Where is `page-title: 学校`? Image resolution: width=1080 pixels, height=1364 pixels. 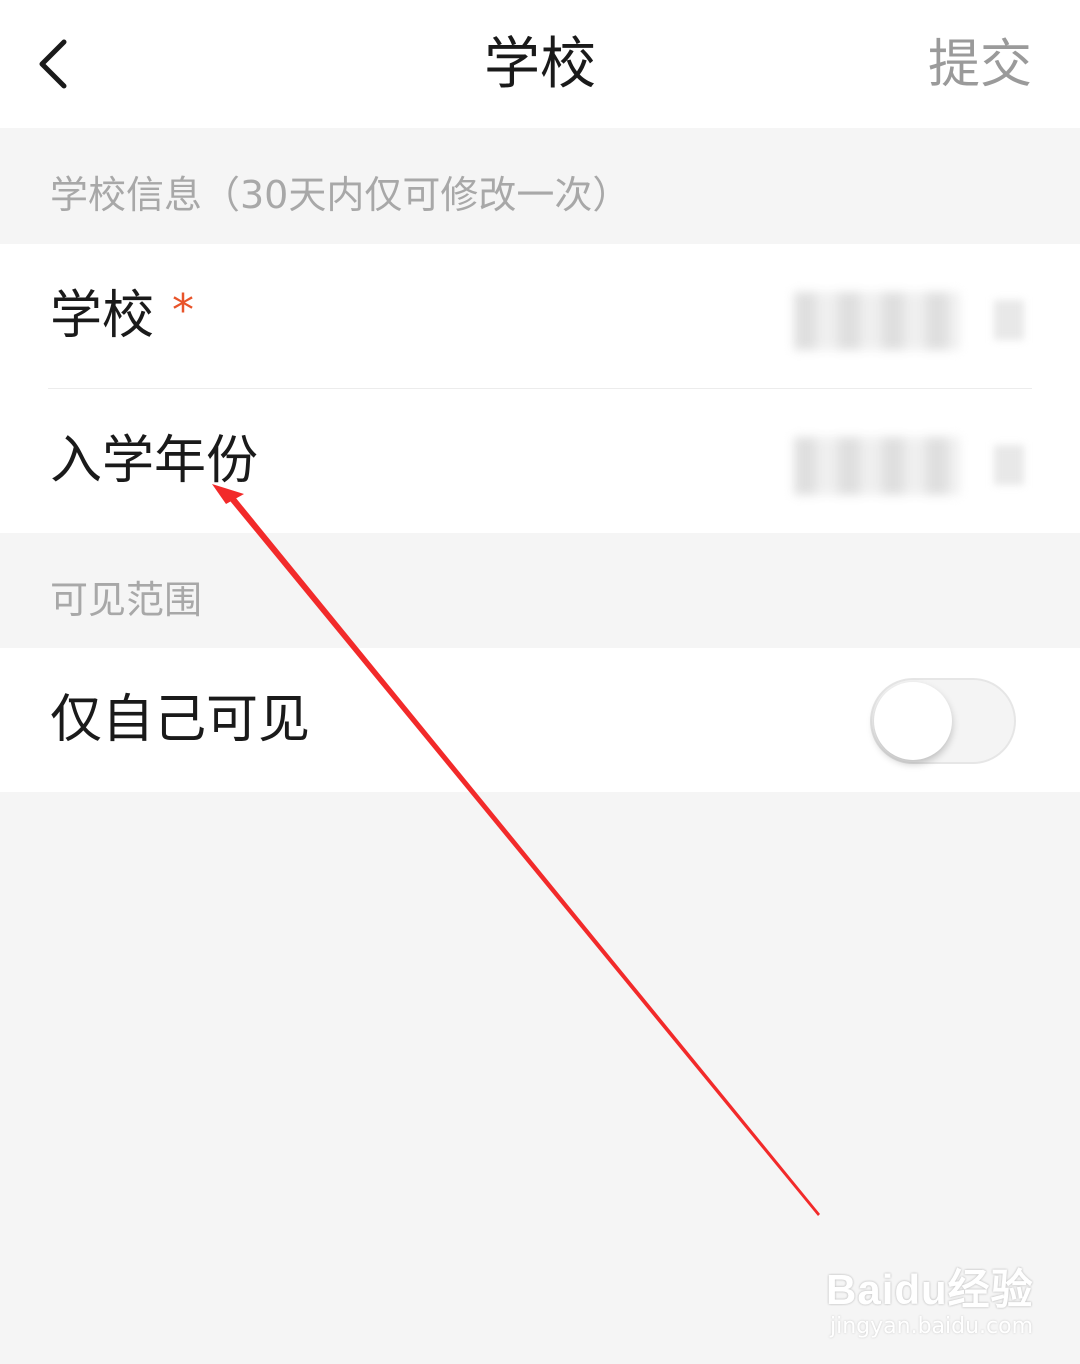
page-title: 学校 is located at coordinates (540, 64).